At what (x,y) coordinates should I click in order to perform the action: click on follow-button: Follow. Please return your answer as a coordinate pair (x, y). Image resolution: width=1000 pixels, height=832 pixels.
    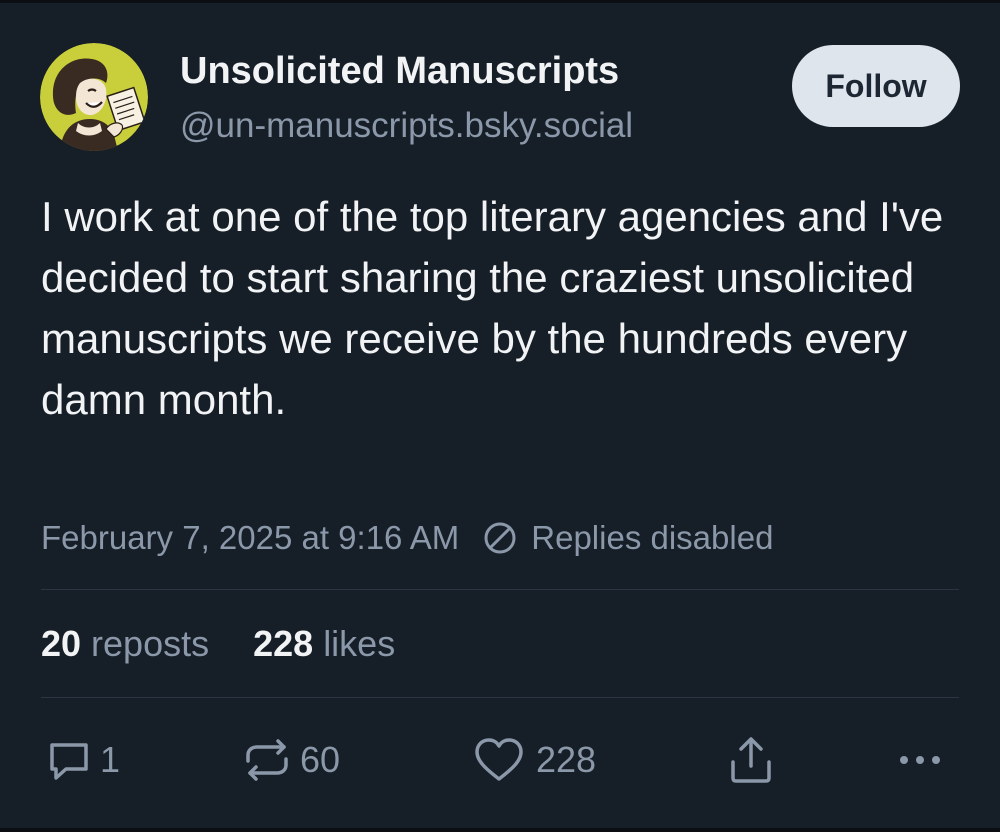
    Looking at the image, I should click on (876, 86).